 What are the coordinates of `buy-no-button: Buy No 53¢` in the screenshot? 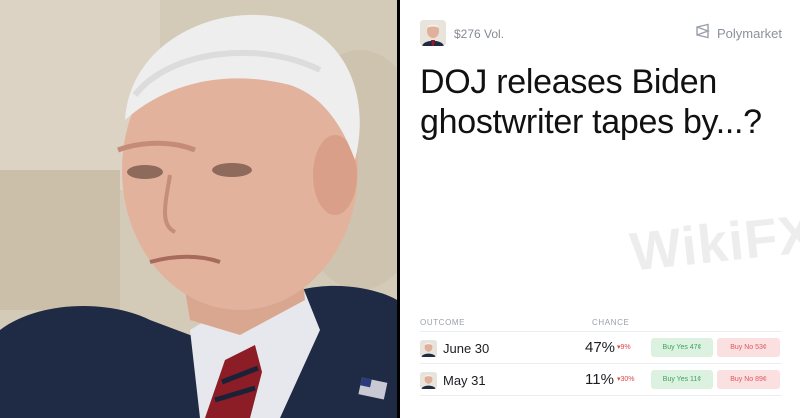 It's located at (748, 347).